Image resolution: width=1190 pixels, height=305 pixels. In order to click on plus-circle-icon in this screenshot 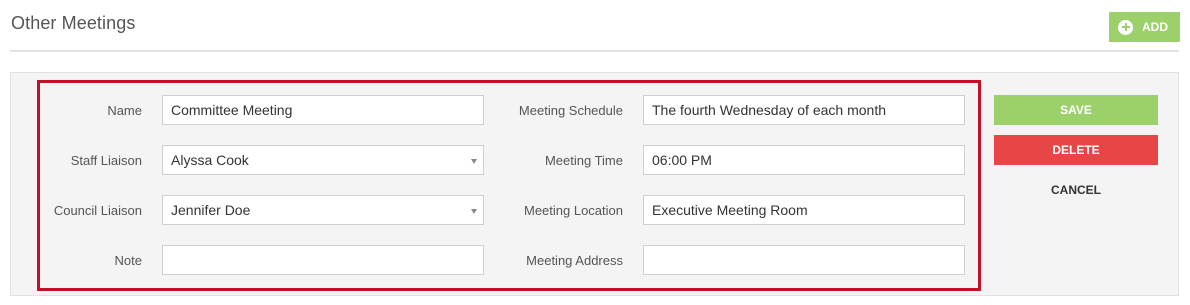, I will do `click(1125, 27)`.